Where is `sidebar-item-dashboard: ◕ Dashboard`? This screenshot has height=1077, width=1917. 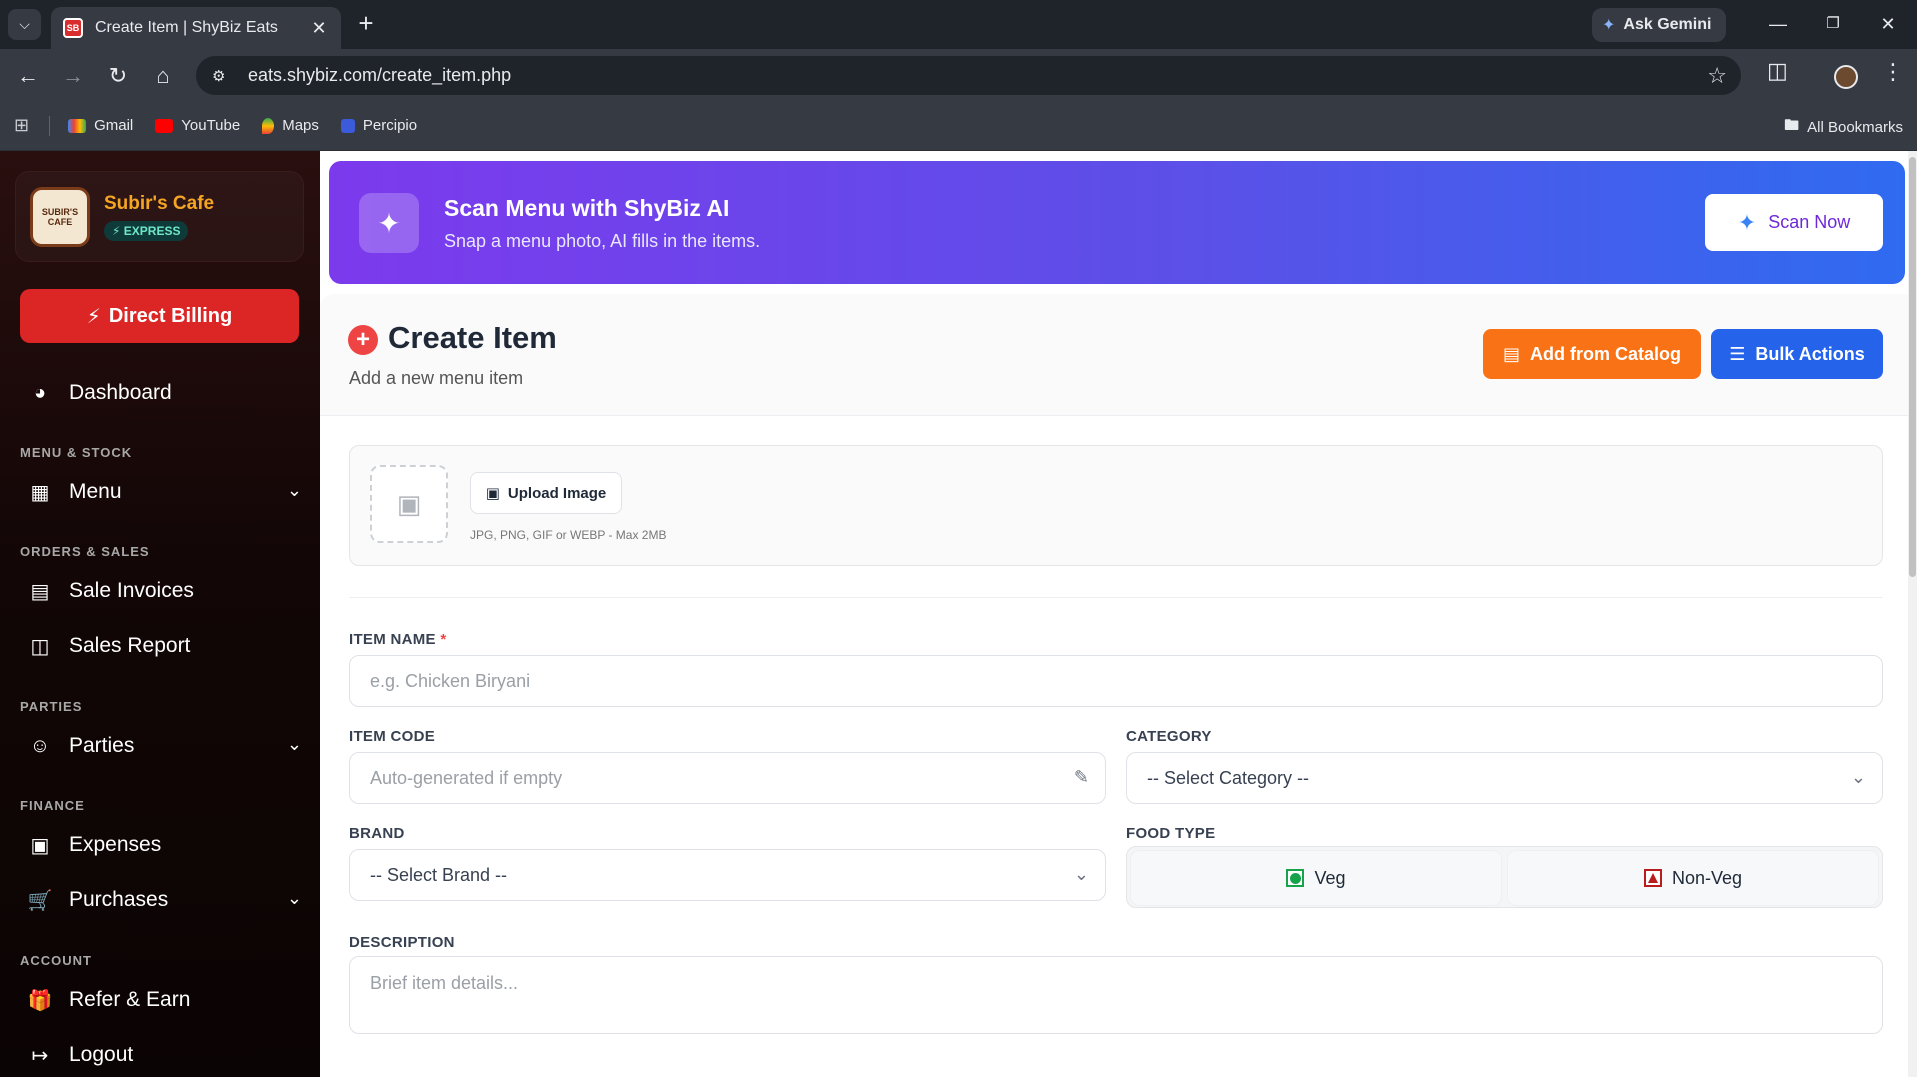
sidebar-item-dashboard: ◕ Dashboard is located at coordinates (164, 393).